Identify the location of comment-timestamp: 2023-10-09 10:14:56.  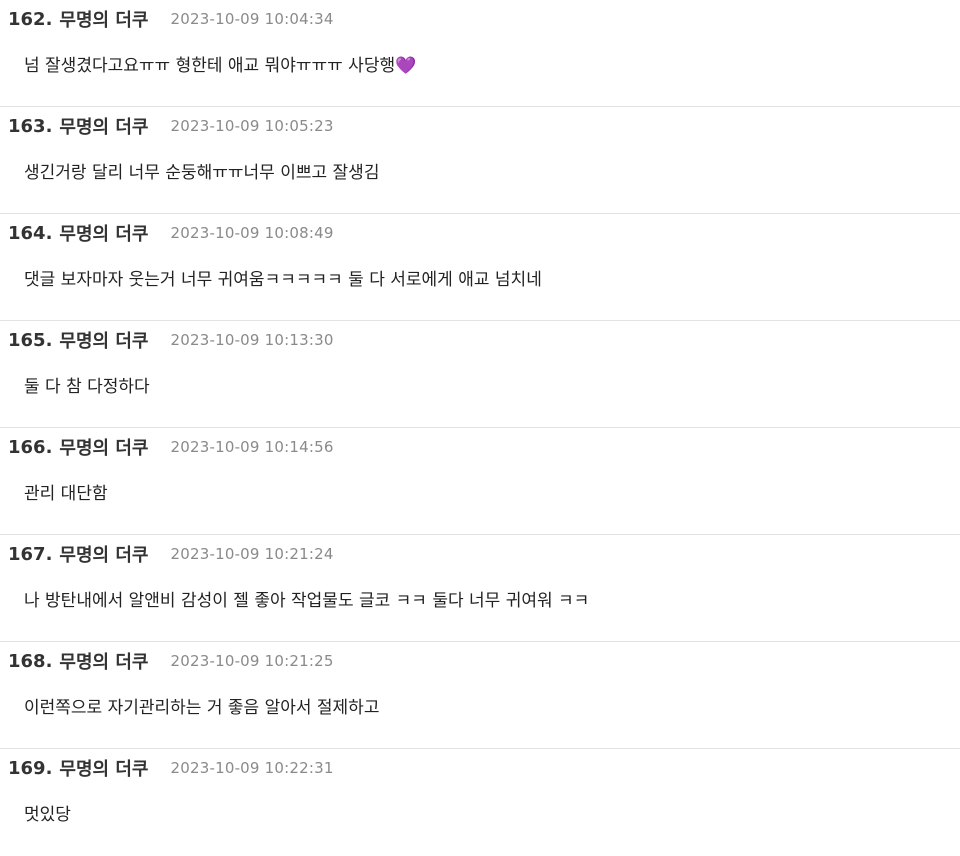
(252, 447).